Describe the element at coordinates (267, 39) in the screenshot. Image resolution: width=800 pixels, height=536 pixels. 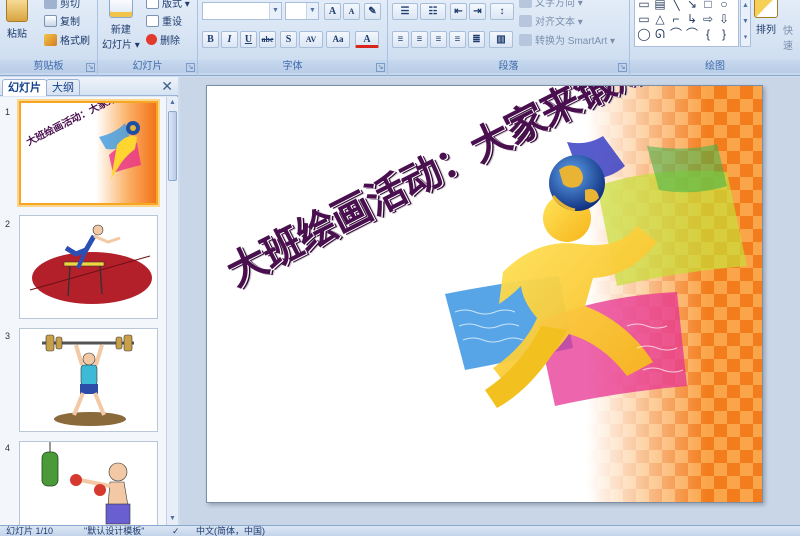
I see `strikethrough-button: abe` at that location.